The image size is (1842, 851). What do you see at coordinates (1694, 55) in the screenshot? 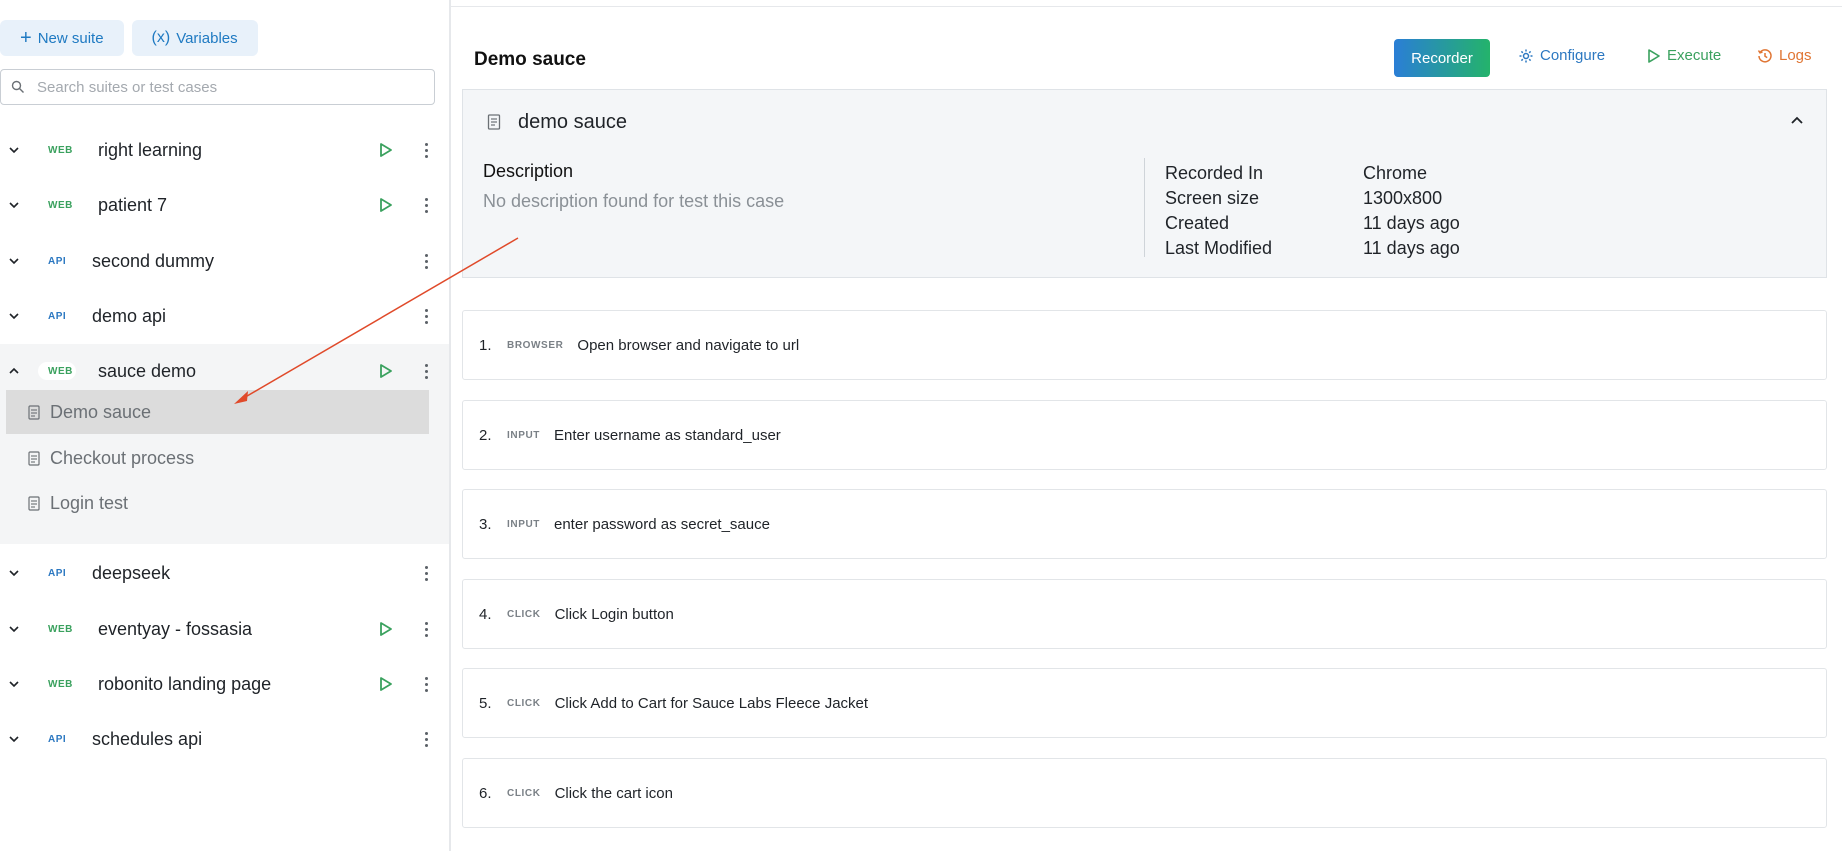
I see `execute-label: Execute` at bounding box center [1694, 55].